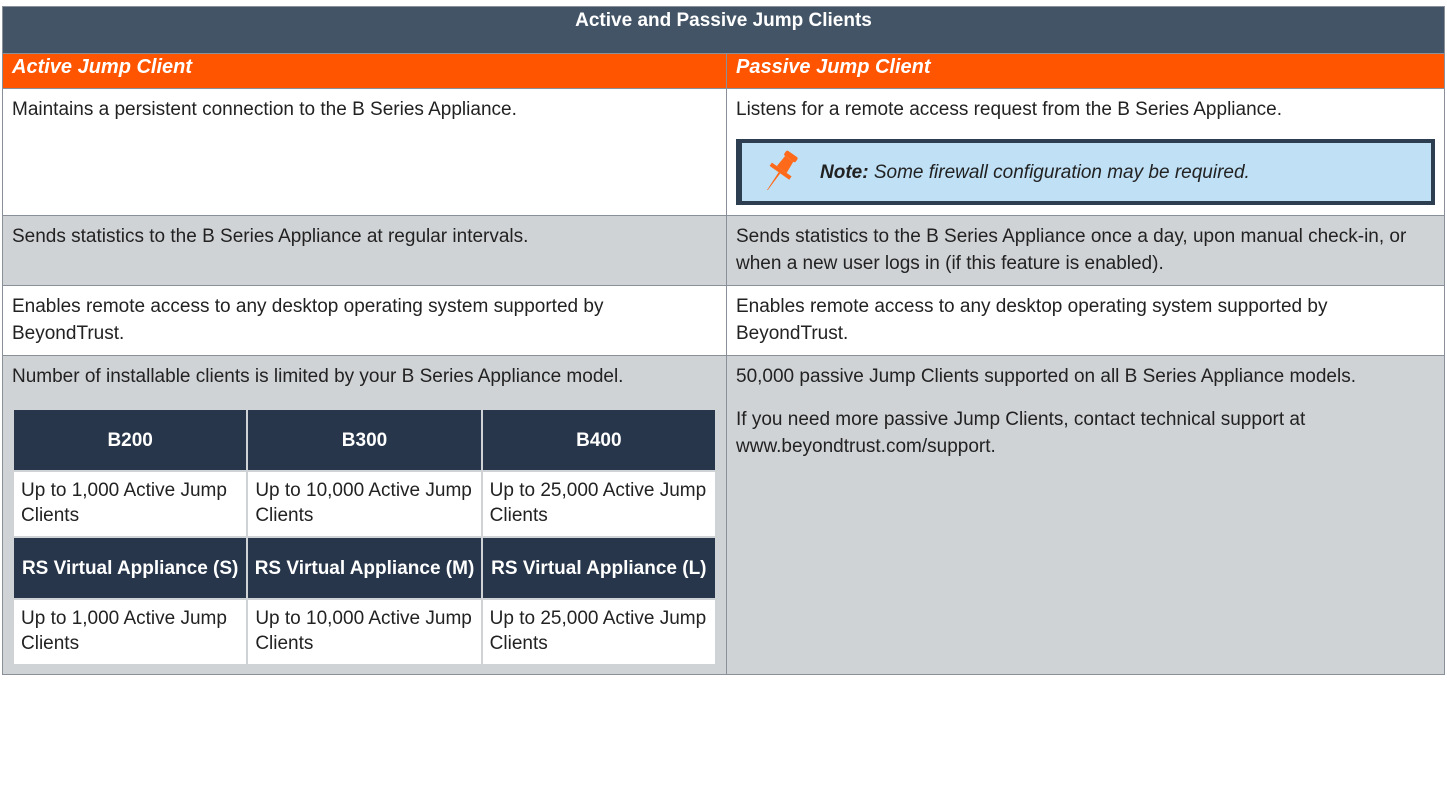 The image size is (1447, 806). Describe the element at coordinates (782, 170) in the screenshot. I see `pushpin-icon` at that location.